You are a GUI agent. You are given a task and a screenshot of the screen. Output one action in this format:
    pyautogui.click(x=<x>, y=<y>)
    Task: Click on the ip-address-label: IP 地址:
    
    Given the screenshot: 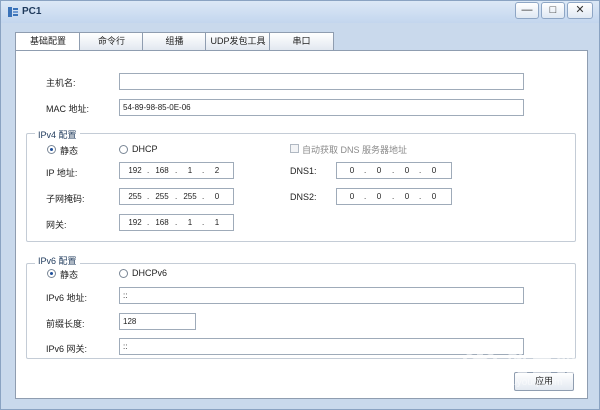 What is the action you would take?
    pyautogui.click(x=62, y=173)
    